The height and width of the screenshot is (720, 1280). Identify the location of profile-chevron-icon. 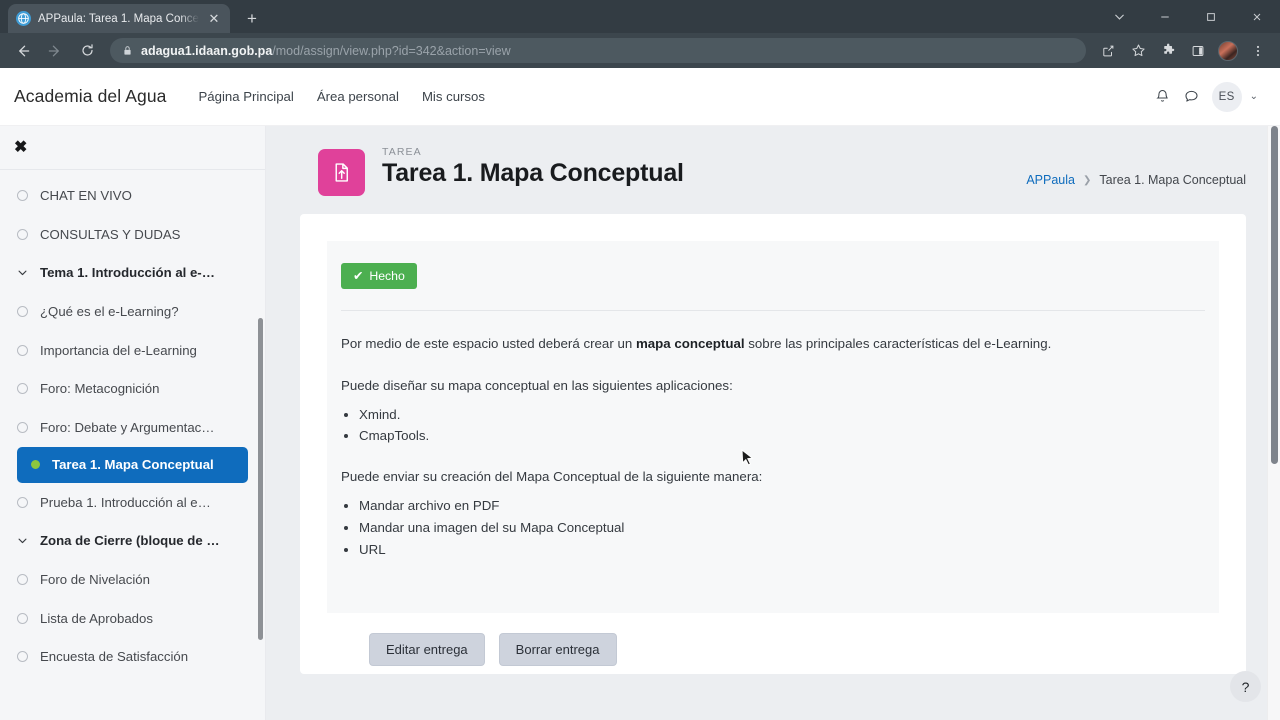
(1119, 16).